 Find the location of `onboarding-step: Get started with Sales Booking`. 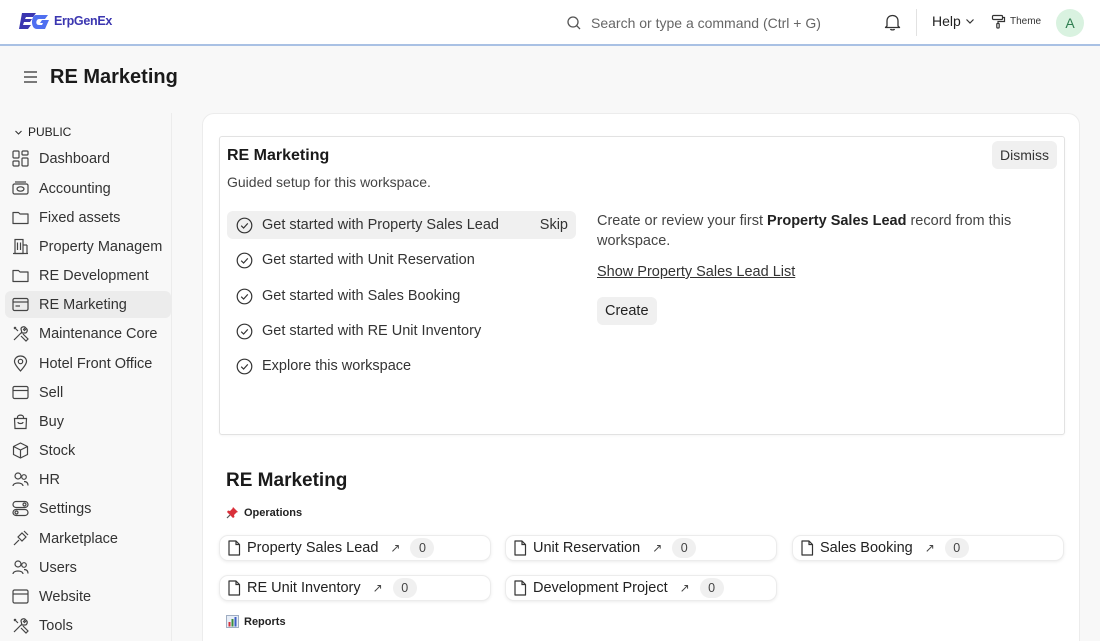

onboarding-step: Get started with Sales Booking is located at coordinates (401, 296).